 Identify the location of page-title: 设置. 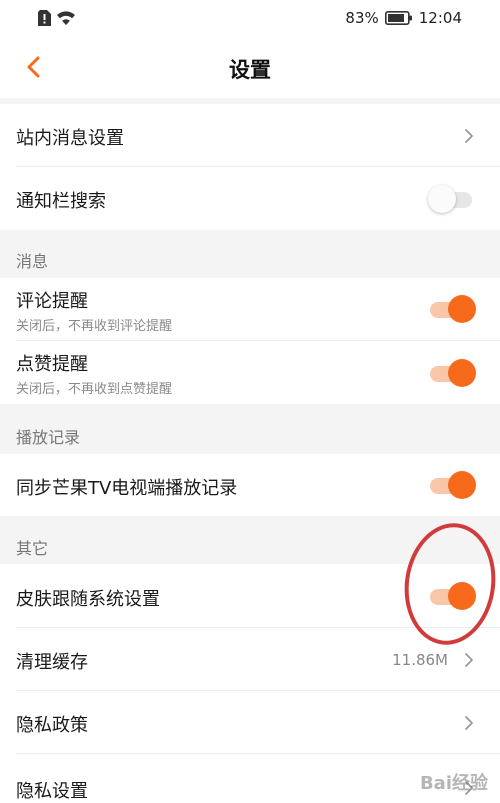
(250, 70).